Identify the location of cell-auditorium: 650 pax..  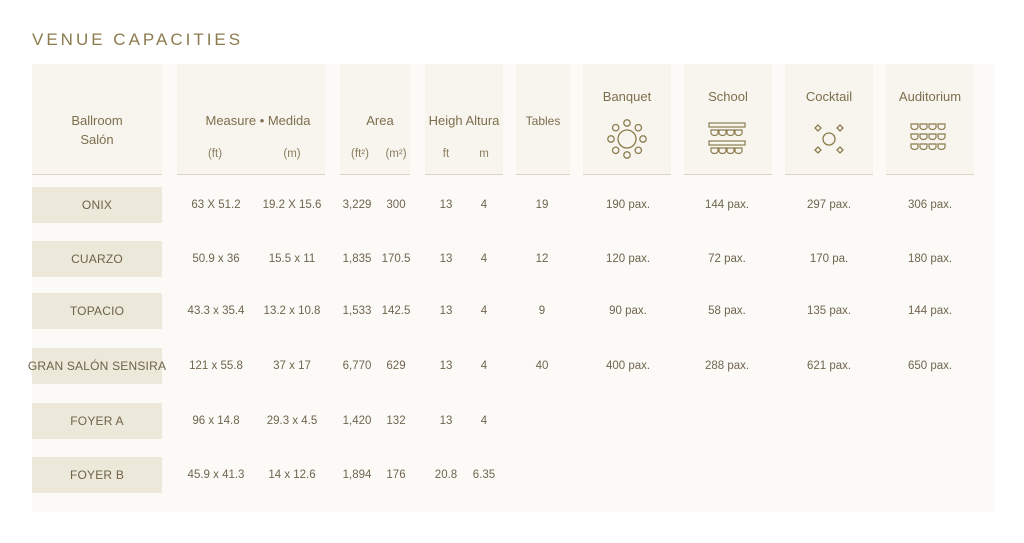
(930, 366).